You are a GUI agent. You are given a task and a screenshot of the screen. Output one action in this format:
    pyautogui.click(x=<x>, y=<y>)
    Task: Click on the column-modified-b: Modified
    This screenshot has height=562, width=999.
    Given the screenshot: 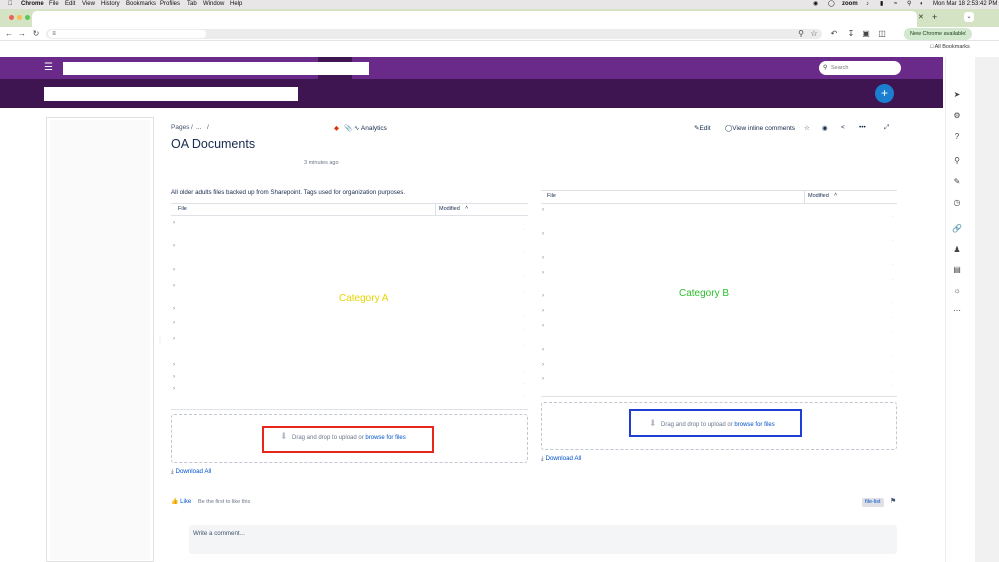 What is the action you would take?
    pyautogui.click(x=818, y=196)
    